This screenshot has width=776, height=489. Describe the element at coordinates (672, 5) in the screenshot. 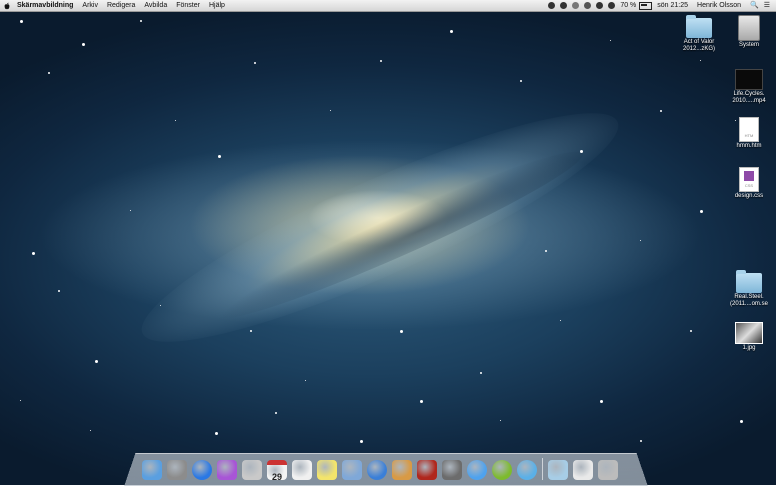

I see `clock: sön 21:25` at that location.